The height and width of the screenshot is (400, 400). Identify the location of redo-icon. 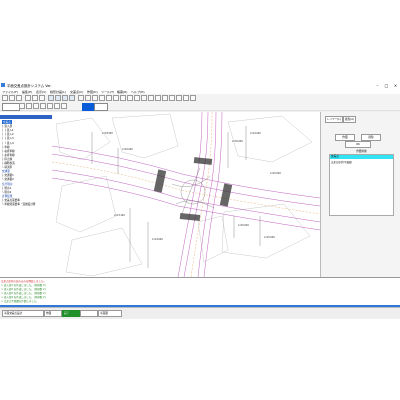
(42, 98).